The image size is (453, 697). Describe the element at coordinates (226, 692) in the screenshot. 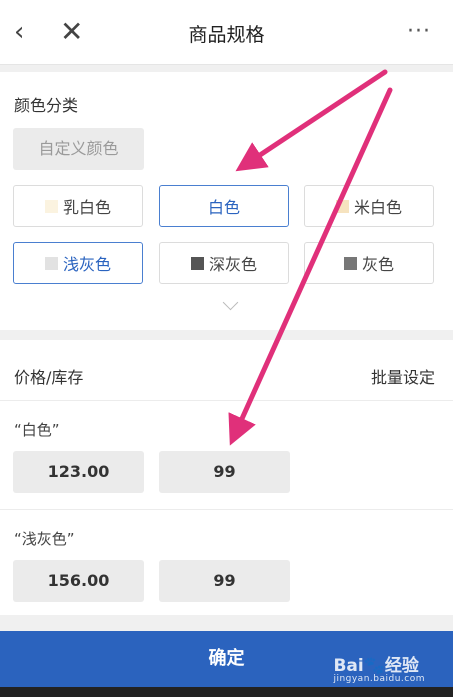

I see `bottom-strip` at that location.